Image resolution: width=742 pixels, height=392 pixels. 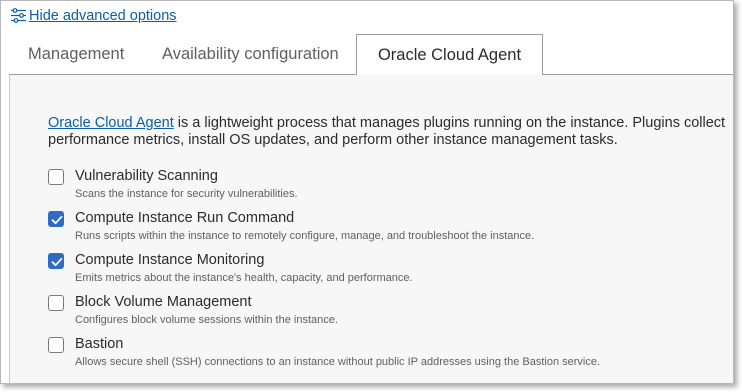 I want to click on bastion-checkbox, so click(x=56, y=345).